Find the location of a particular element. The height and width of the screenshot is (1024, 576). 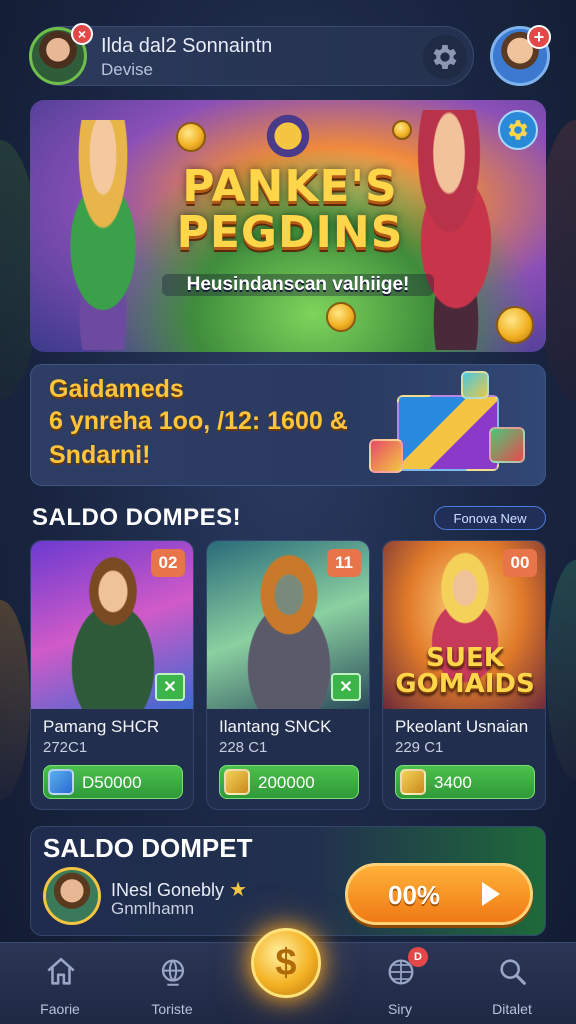

close-badge: × is located at coordinates (82, 34).